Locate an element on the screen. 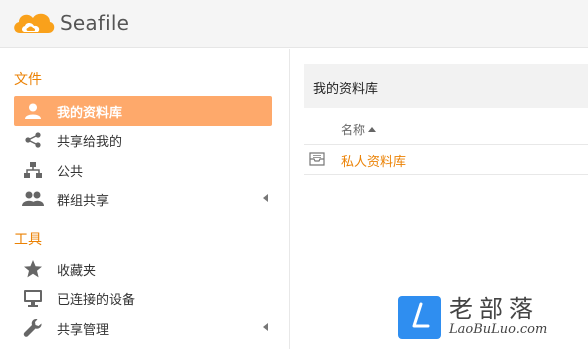  sidebar-item-label: 已连接的设备 is located at coordinates (96, 300).